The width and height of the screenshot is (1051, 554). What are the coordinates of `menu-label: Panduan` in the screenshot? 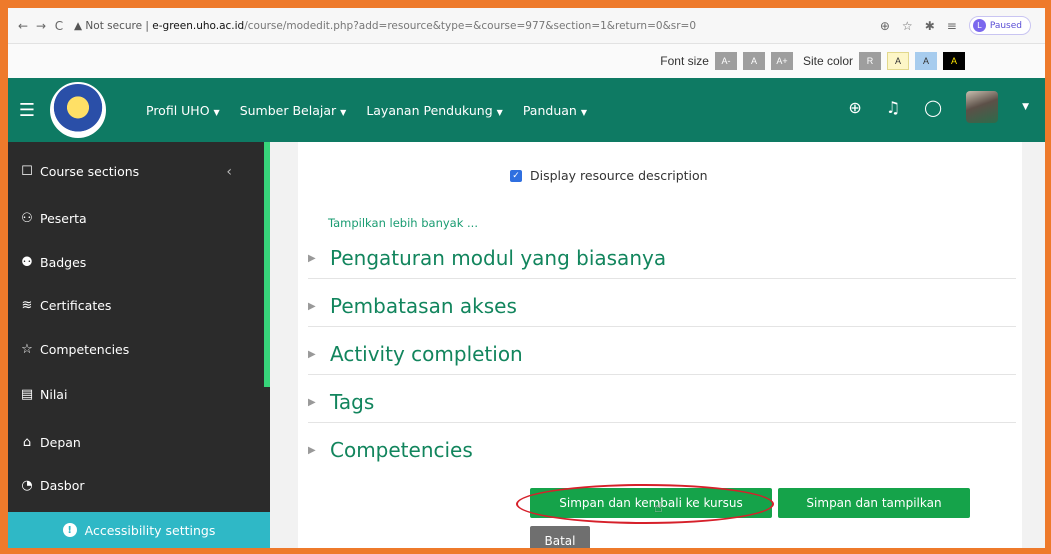 It's located at (549, 110).